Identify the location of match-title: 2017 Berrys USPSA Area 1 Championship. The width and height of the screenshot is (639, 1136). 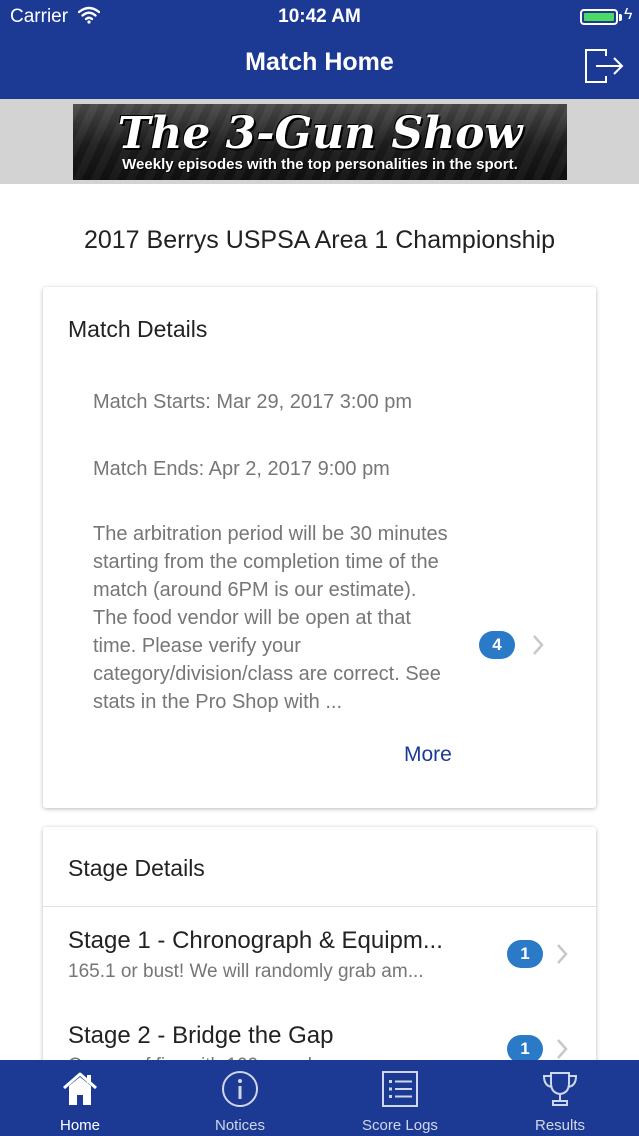
(319, 240).